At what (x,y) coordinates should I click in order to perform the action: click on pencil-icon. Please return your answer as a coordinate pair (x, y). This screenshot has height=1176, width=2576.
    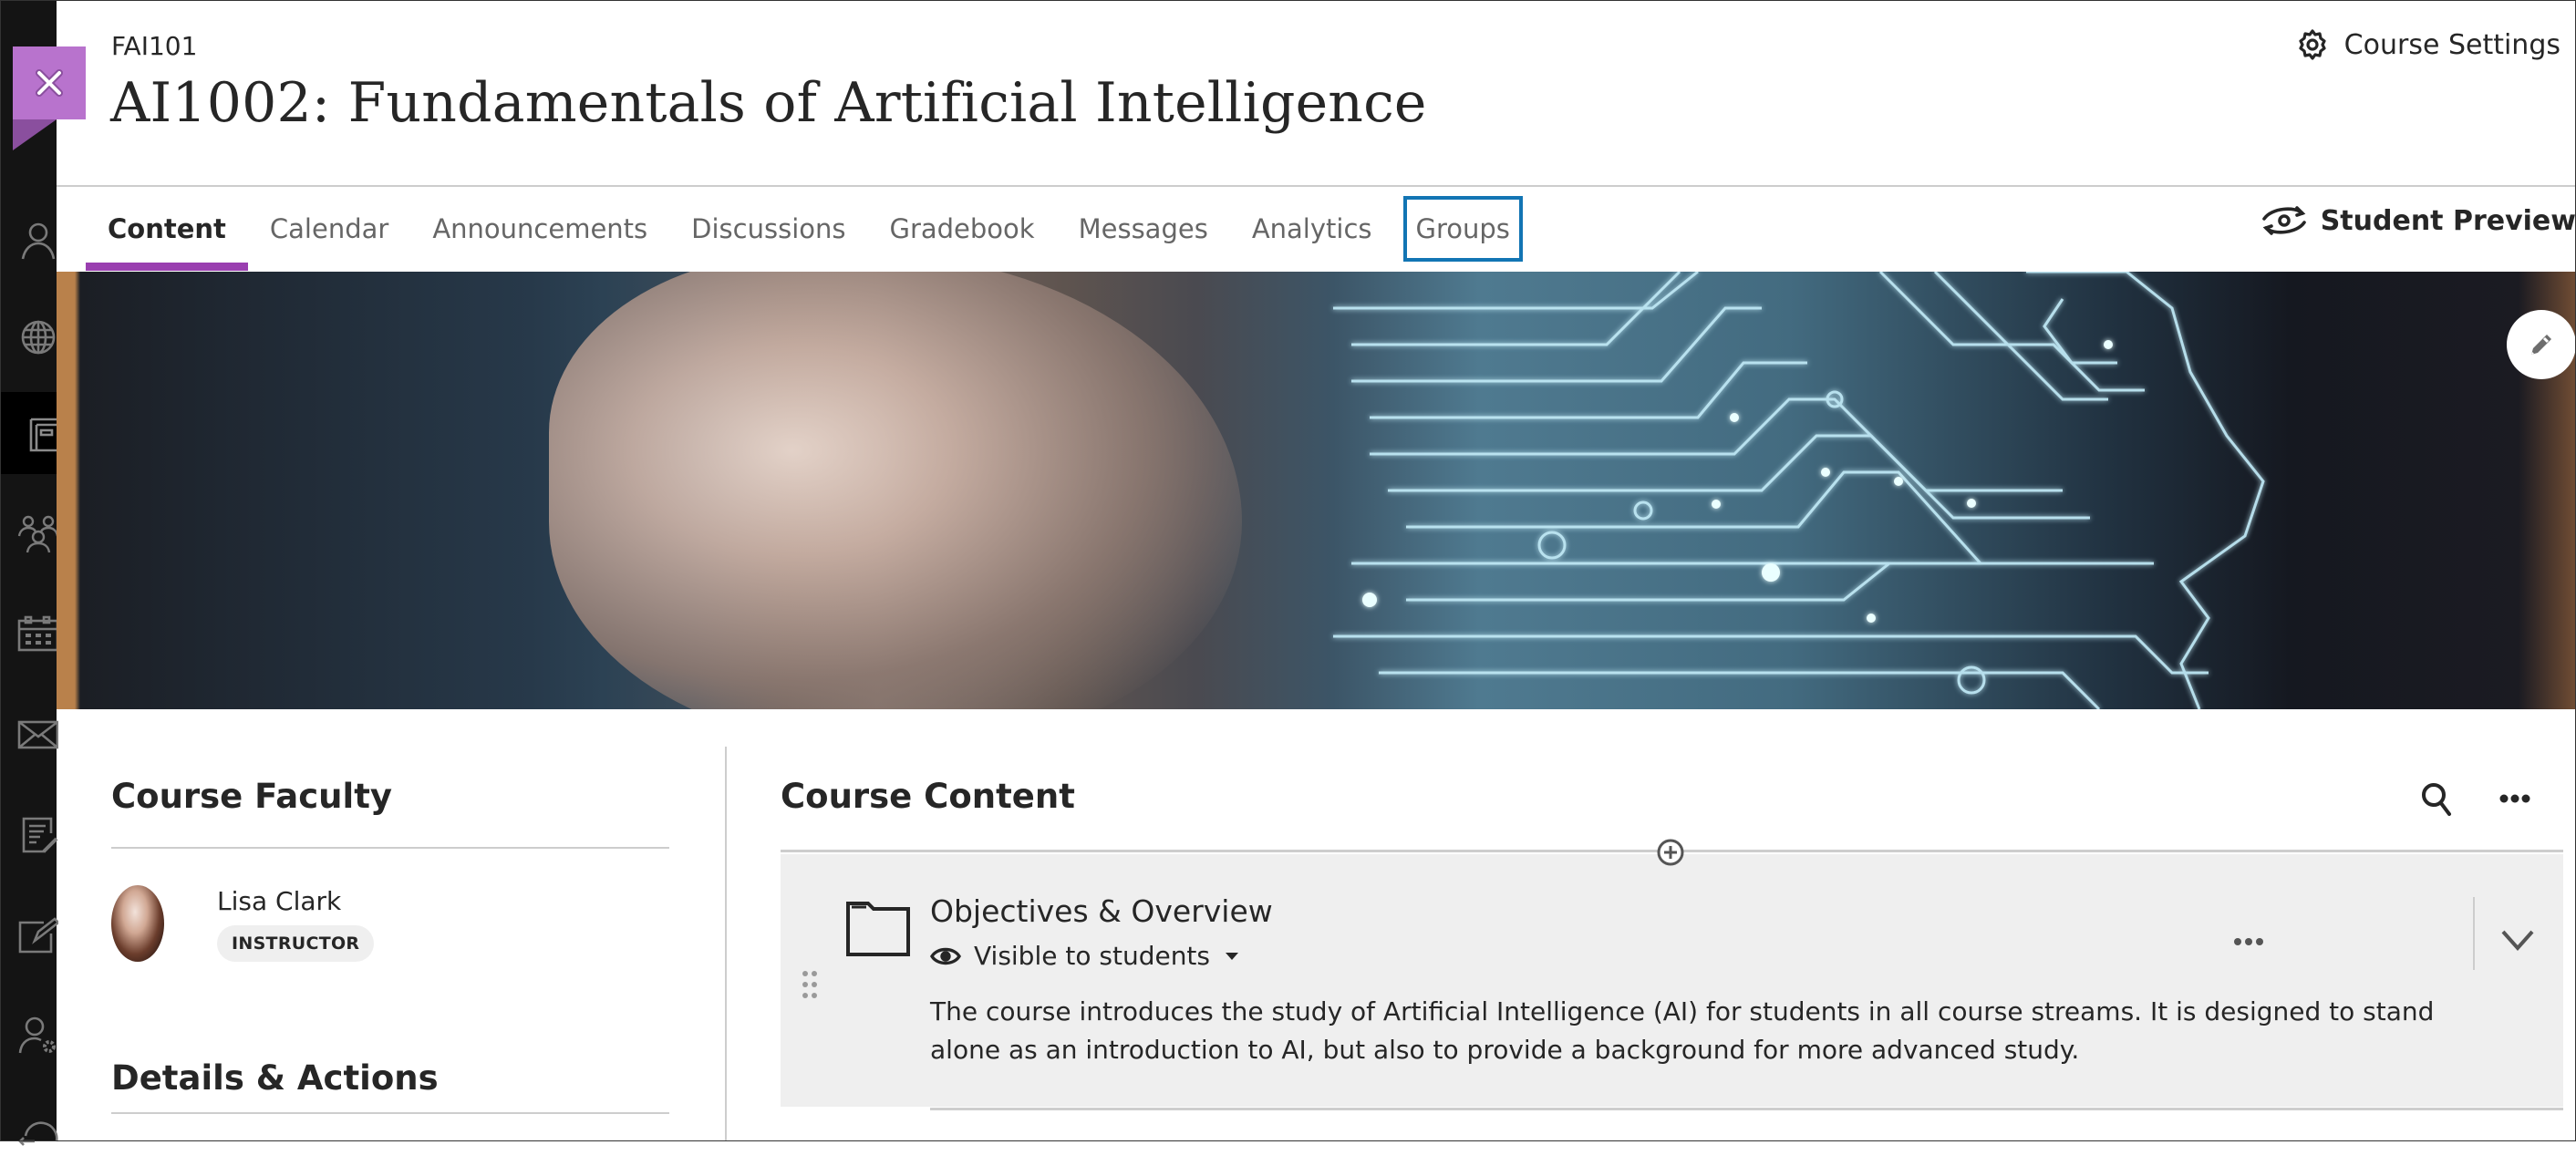
    Looking at the image, I should click on (2541, 345).